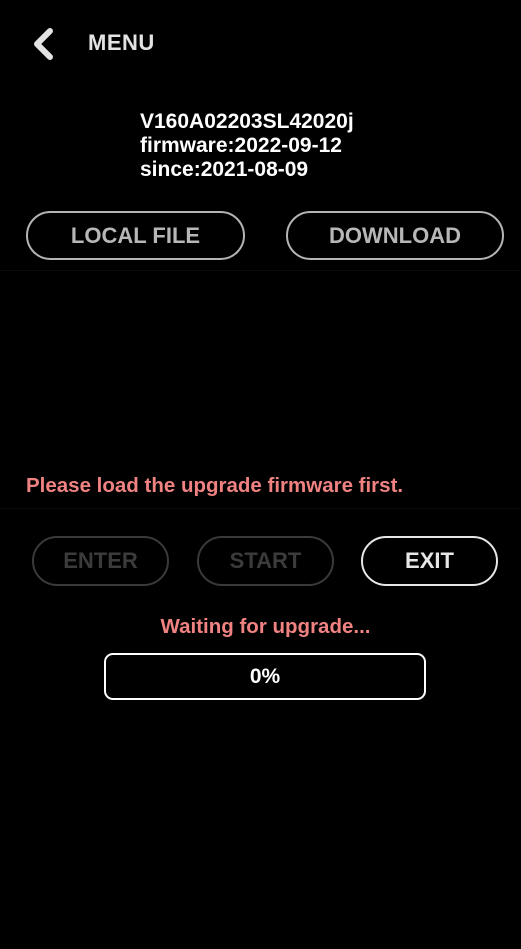 This screenshot has width=521, height=949. Describe the element at coordinates (224, 169) in the screenshot. I see `since-date: since:2021-08-09` at that location.